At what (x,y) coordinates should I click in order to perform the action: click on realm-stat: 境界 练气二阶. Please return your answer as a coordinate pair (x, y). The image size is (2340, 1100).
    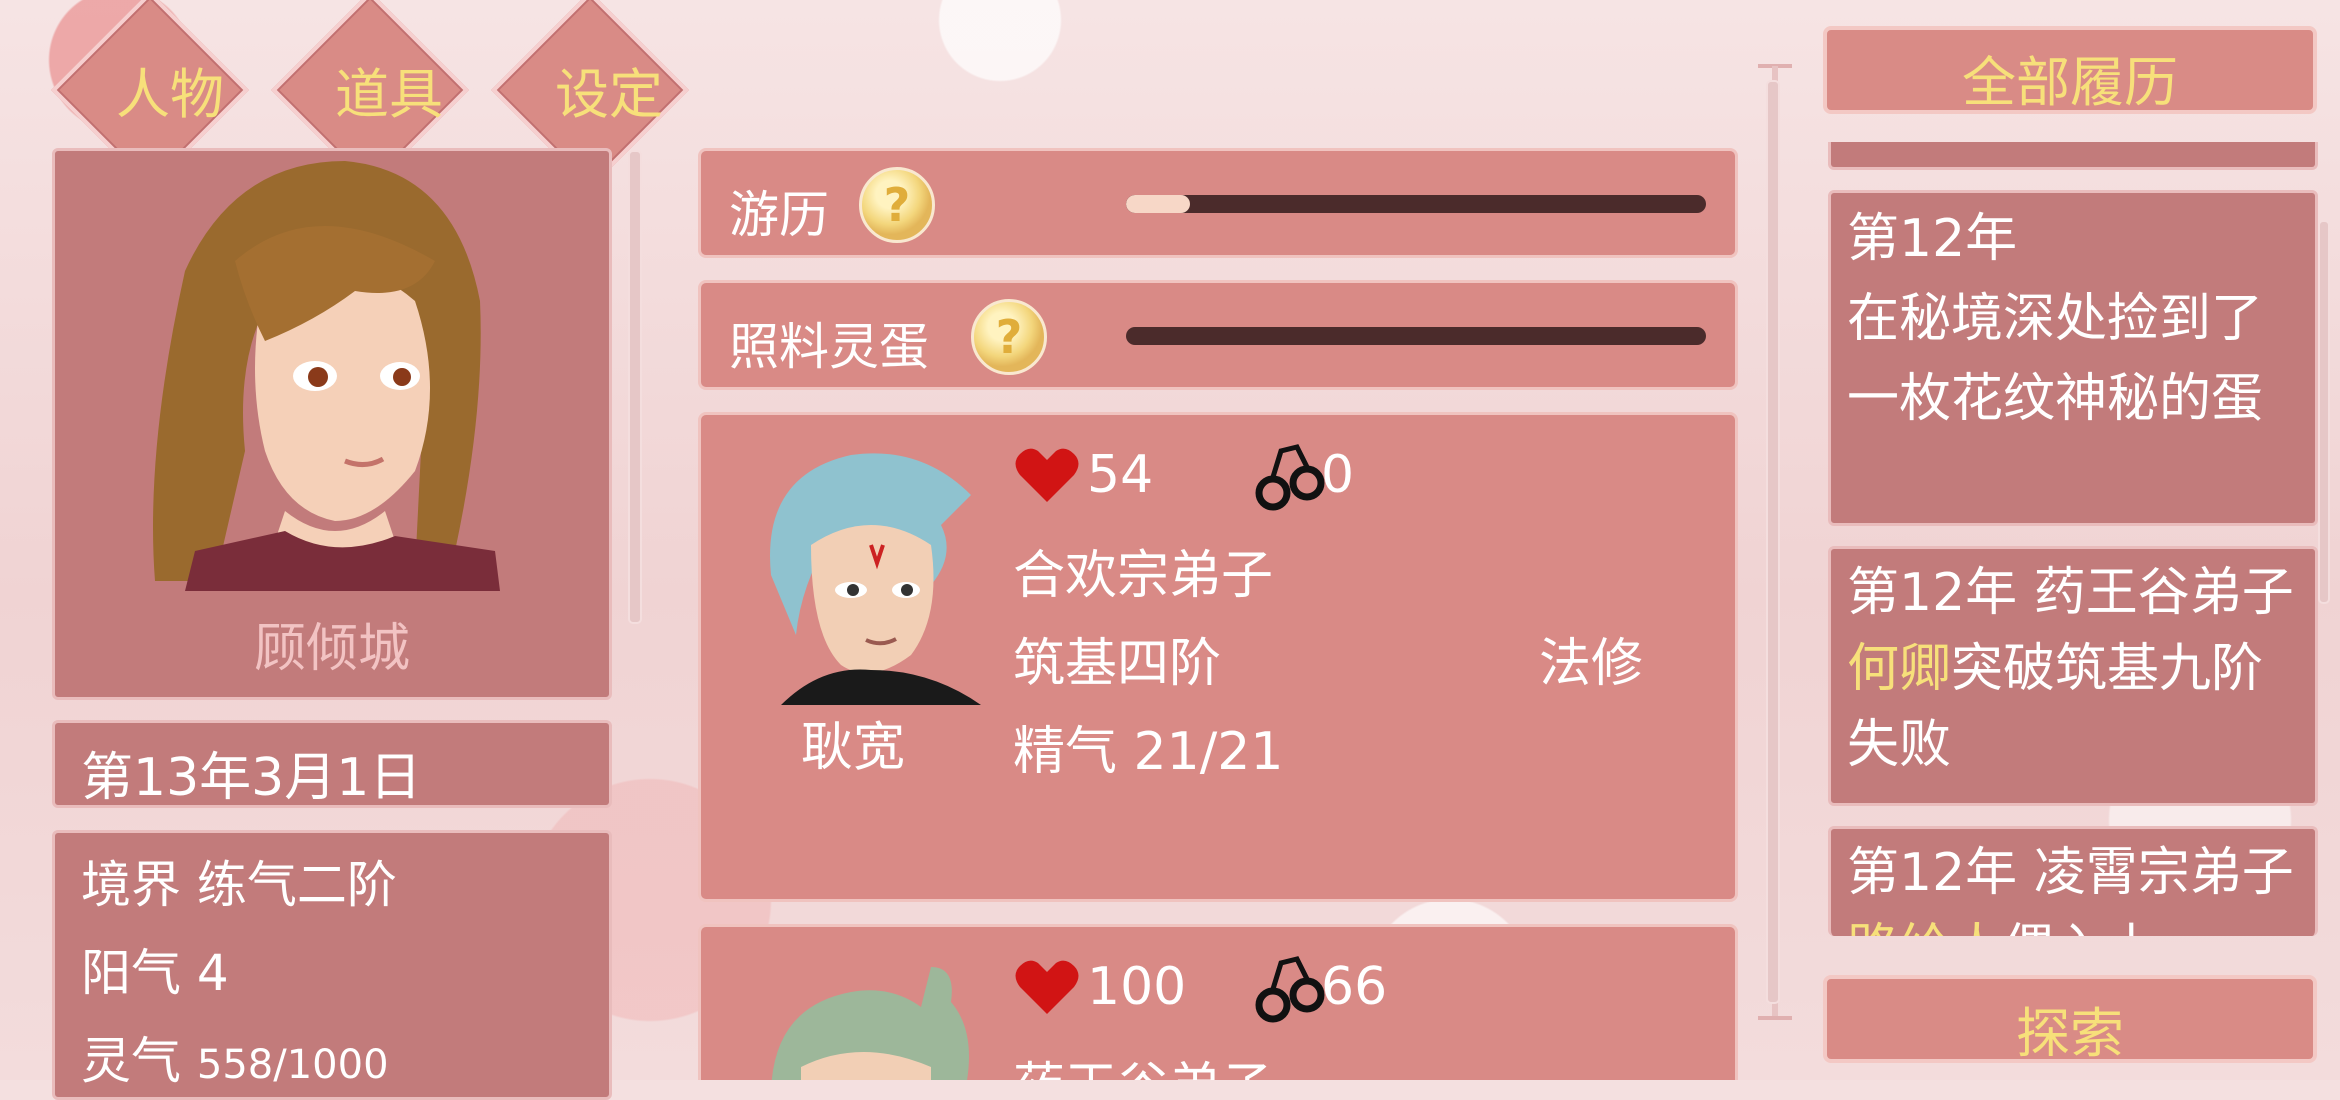
    Looking at the image, I should click on (239, 881).